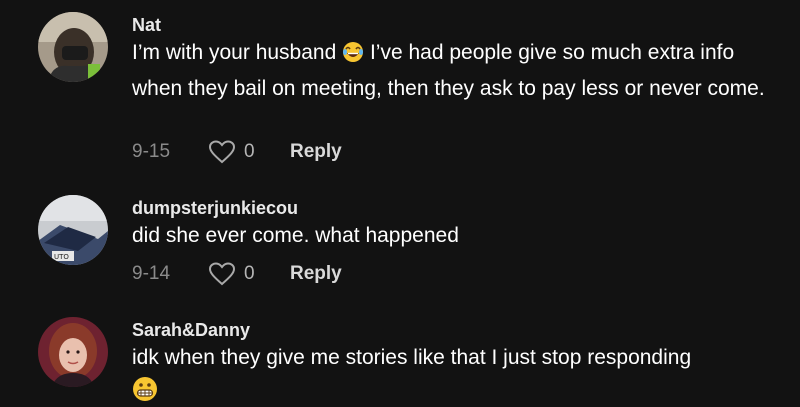 The image size is (800, 407). Describe the element at coordinates (237, 52) in the screenshot. I see `comment-text-part: I’m with your husband` at that location.